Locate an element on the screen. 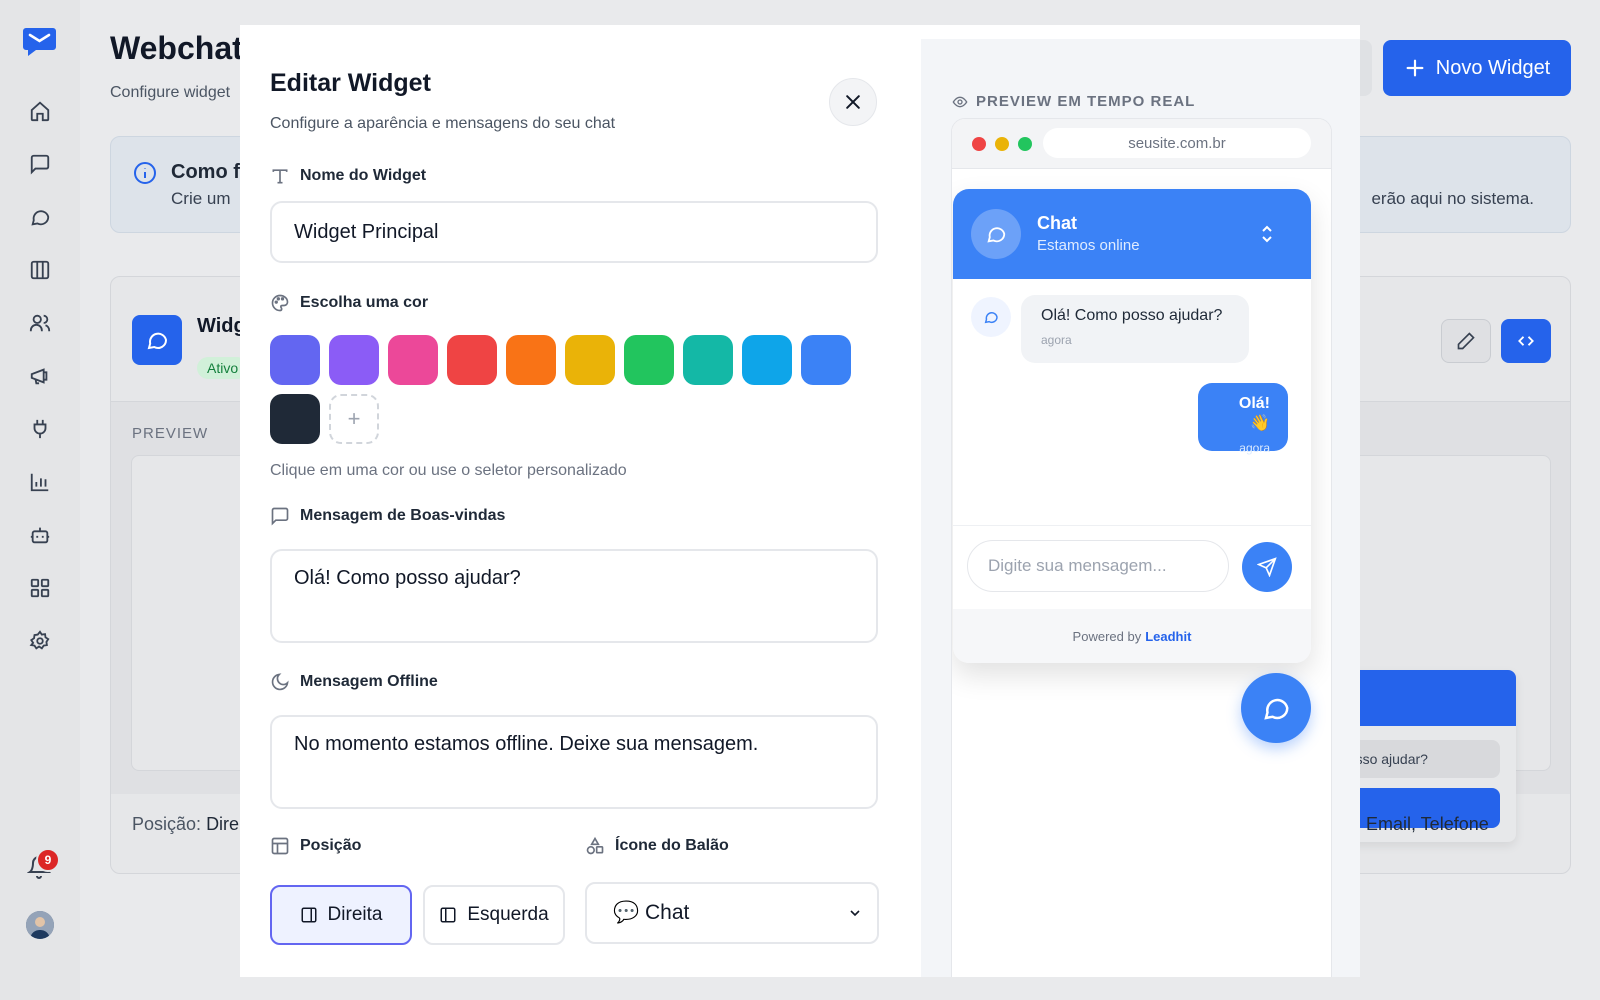 Image resolution: width=1600 pixels, height=1000 pixels. user-avatar is located at coordinates (40, 925).